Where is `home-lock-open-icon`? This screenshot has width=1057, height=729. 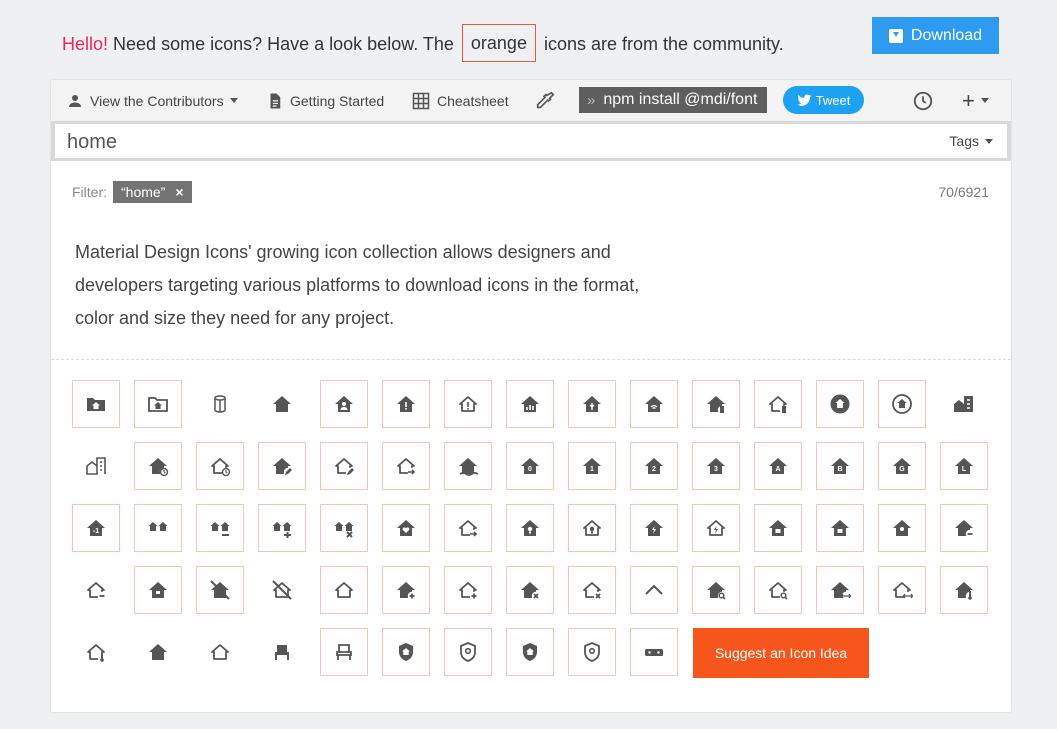
home-lock-open-icon is located at coordinates (840, 528).